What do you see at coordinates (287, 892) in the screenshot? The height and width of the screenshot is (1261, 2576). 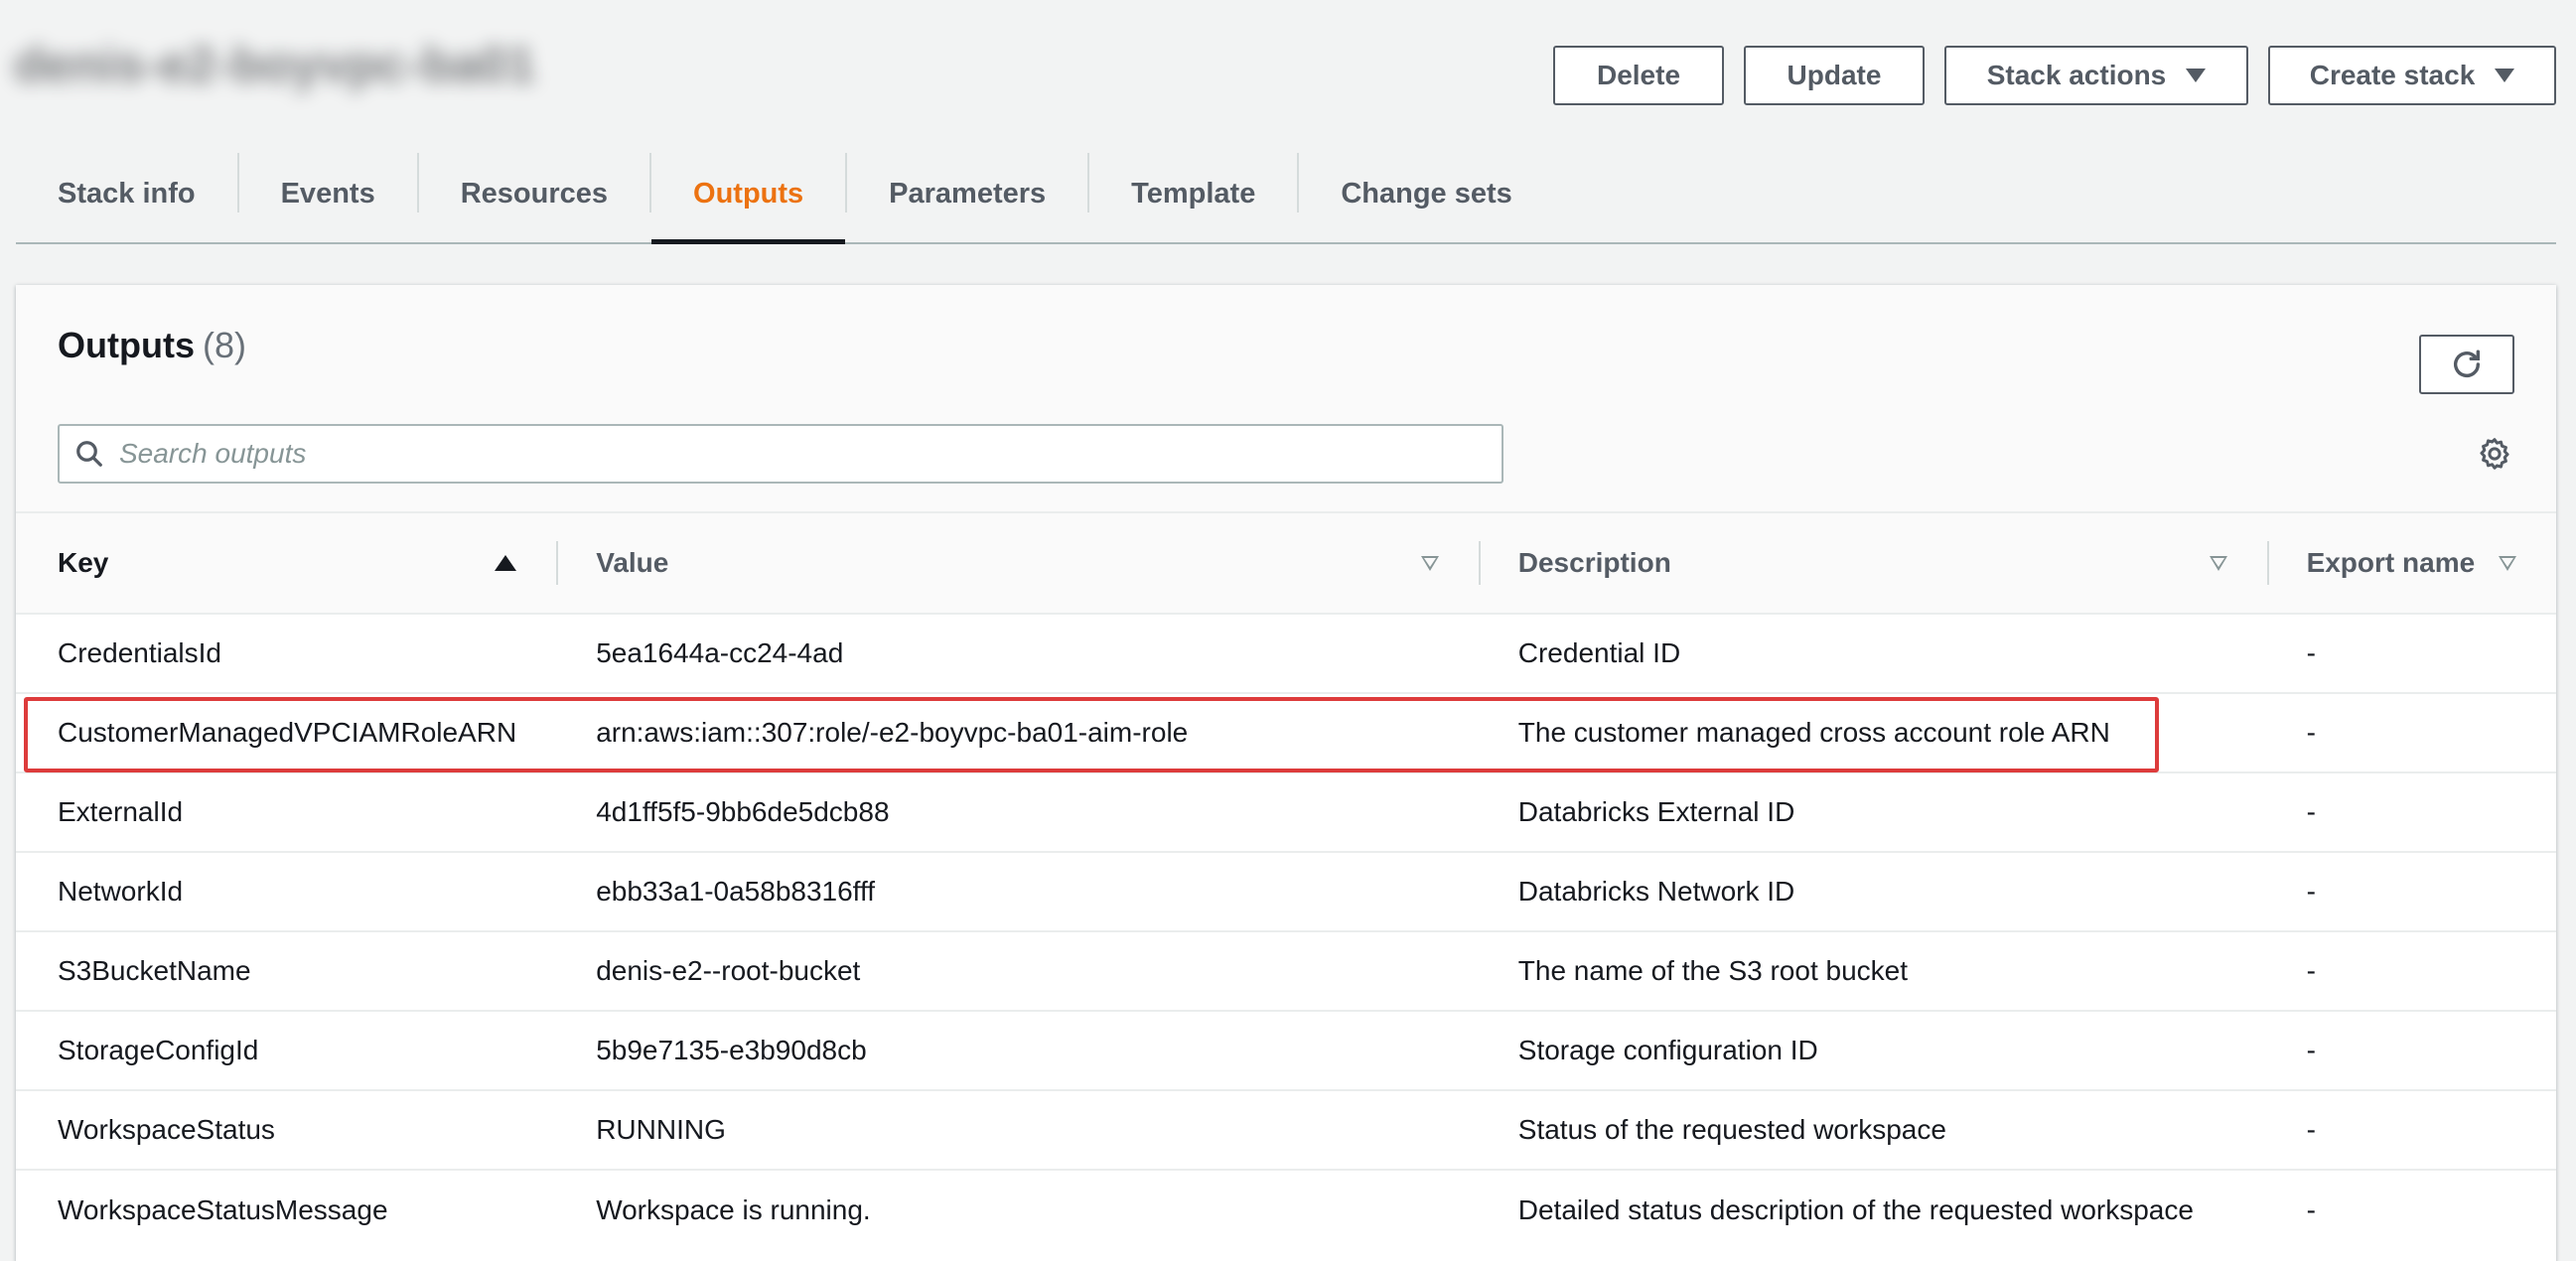 I see `cell-key: NetworkId` at bounding box center [287, 892].